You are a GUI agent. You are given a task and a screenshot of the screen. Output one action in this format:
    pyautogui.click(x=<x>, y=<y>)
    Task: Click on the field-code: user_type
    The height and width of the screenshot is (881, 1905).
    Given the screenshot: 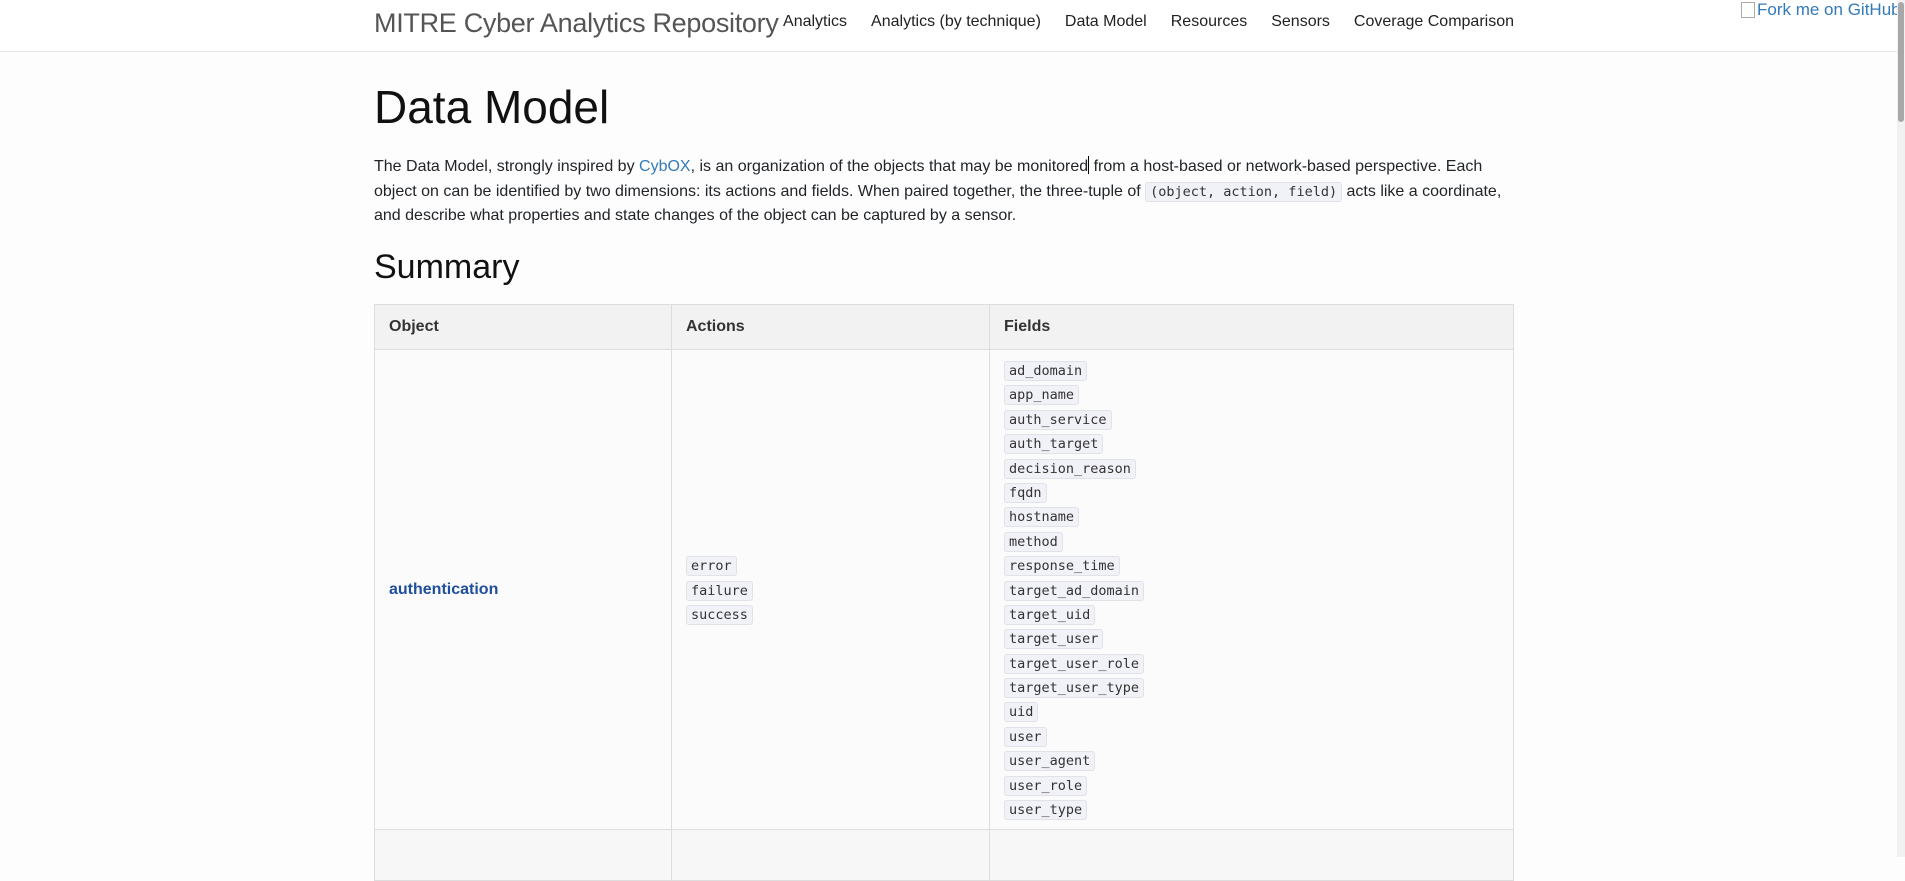 What is the action you would take?
    pyautogui.click(x=1046, y=810)
    